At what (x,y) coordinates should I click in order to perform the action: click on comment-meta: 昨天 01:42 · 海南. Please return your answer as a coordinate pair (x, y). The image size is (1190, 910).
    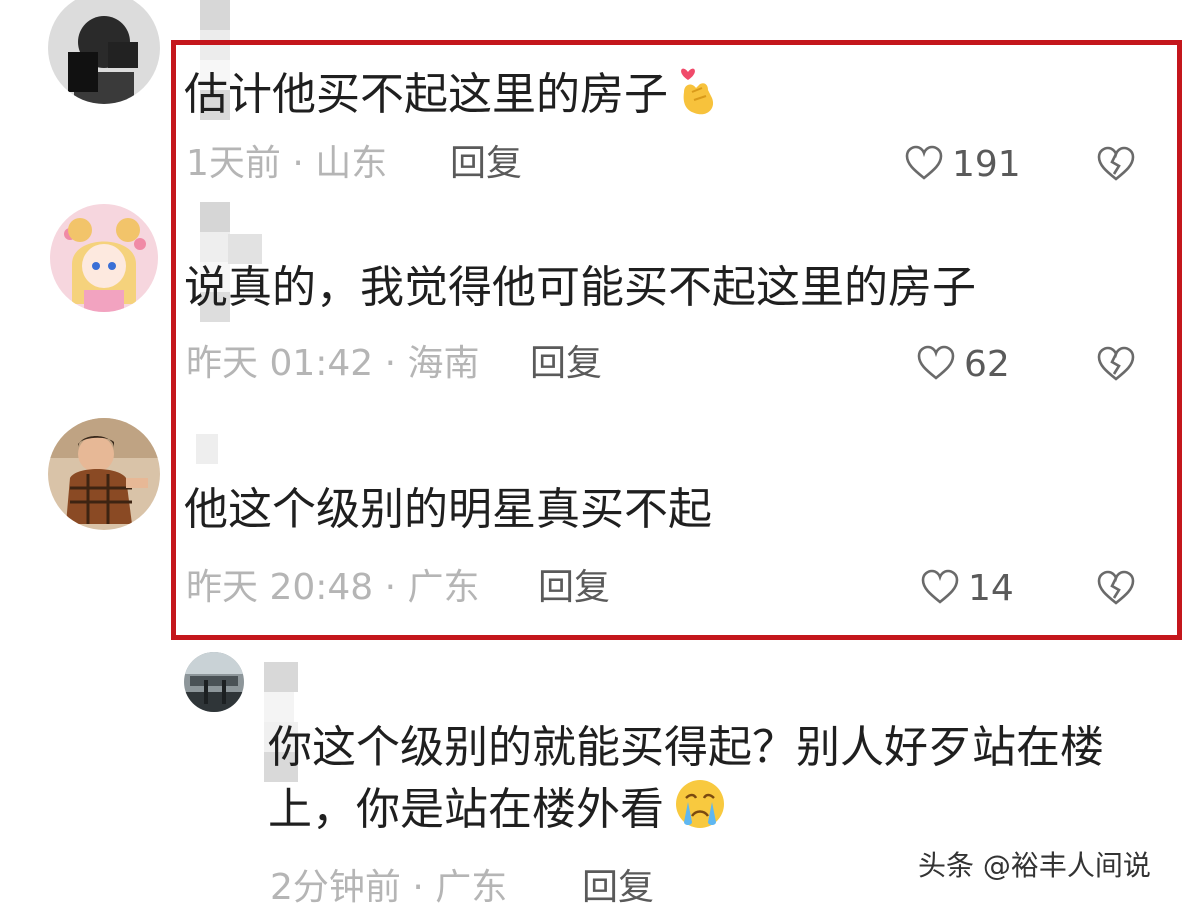
    Looking at the image, I should click on (333, 363).